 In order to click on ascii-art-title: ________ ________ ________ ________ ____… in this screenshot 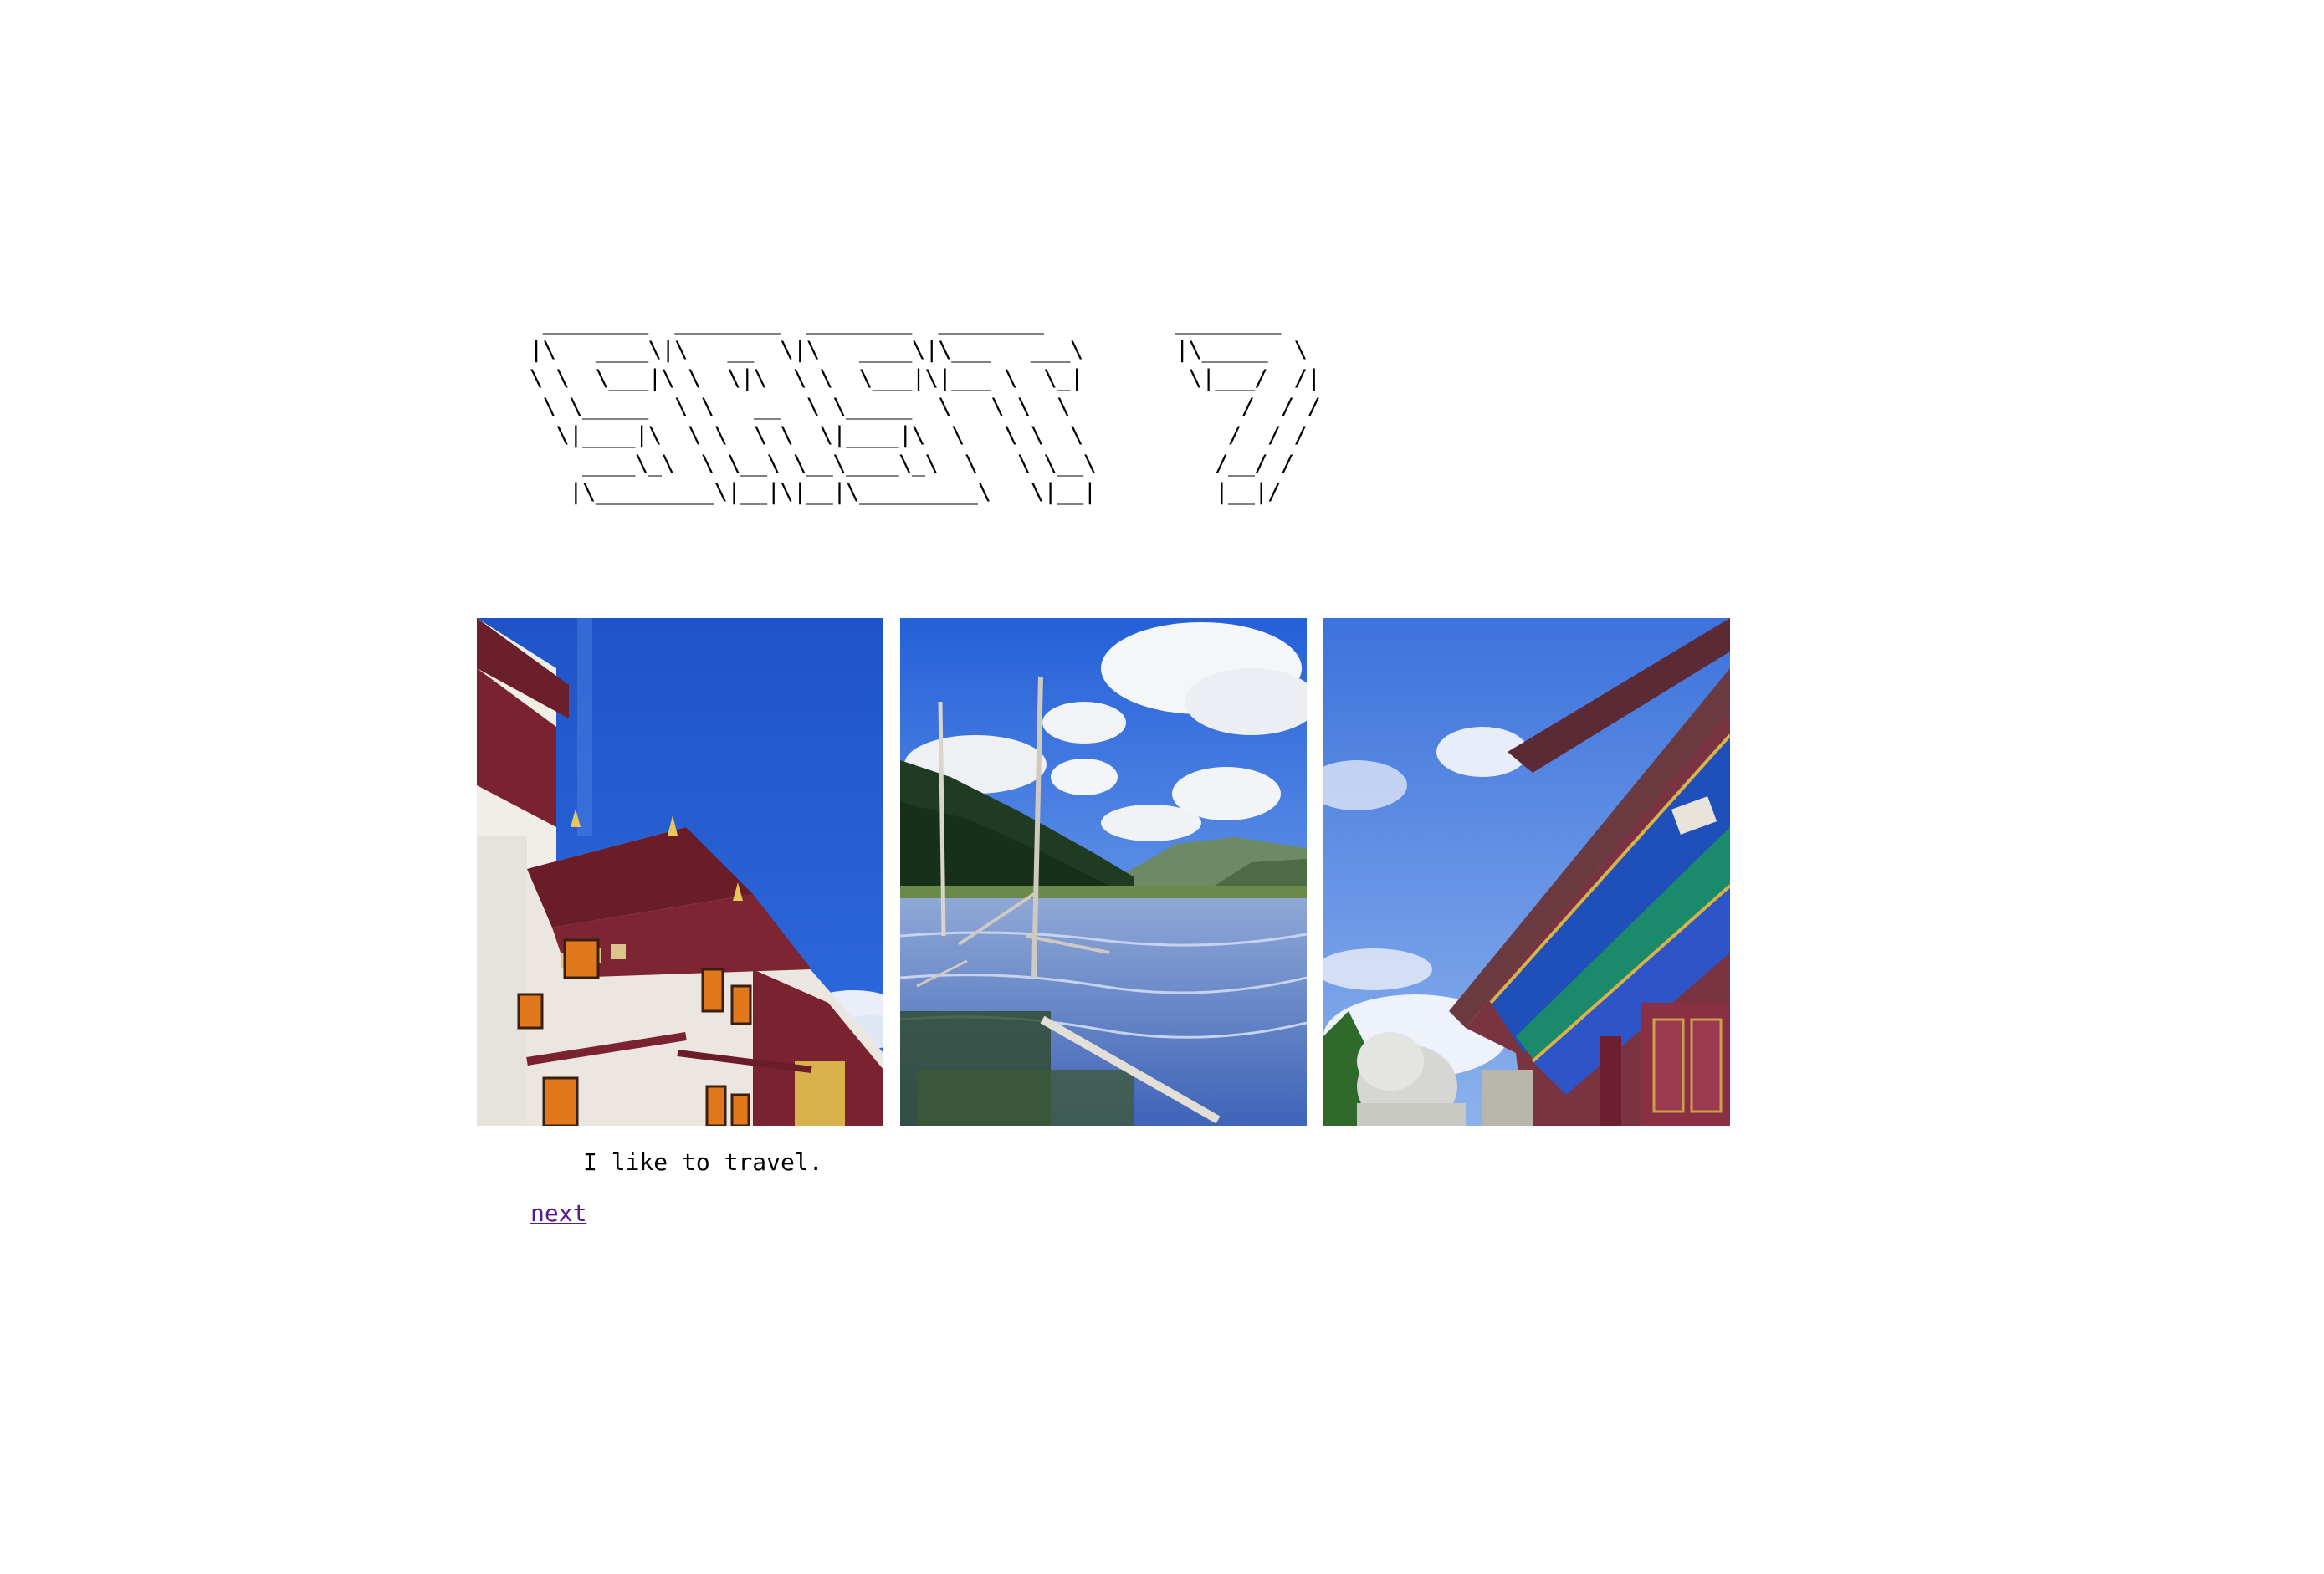, I will do `click(926, 407)`.